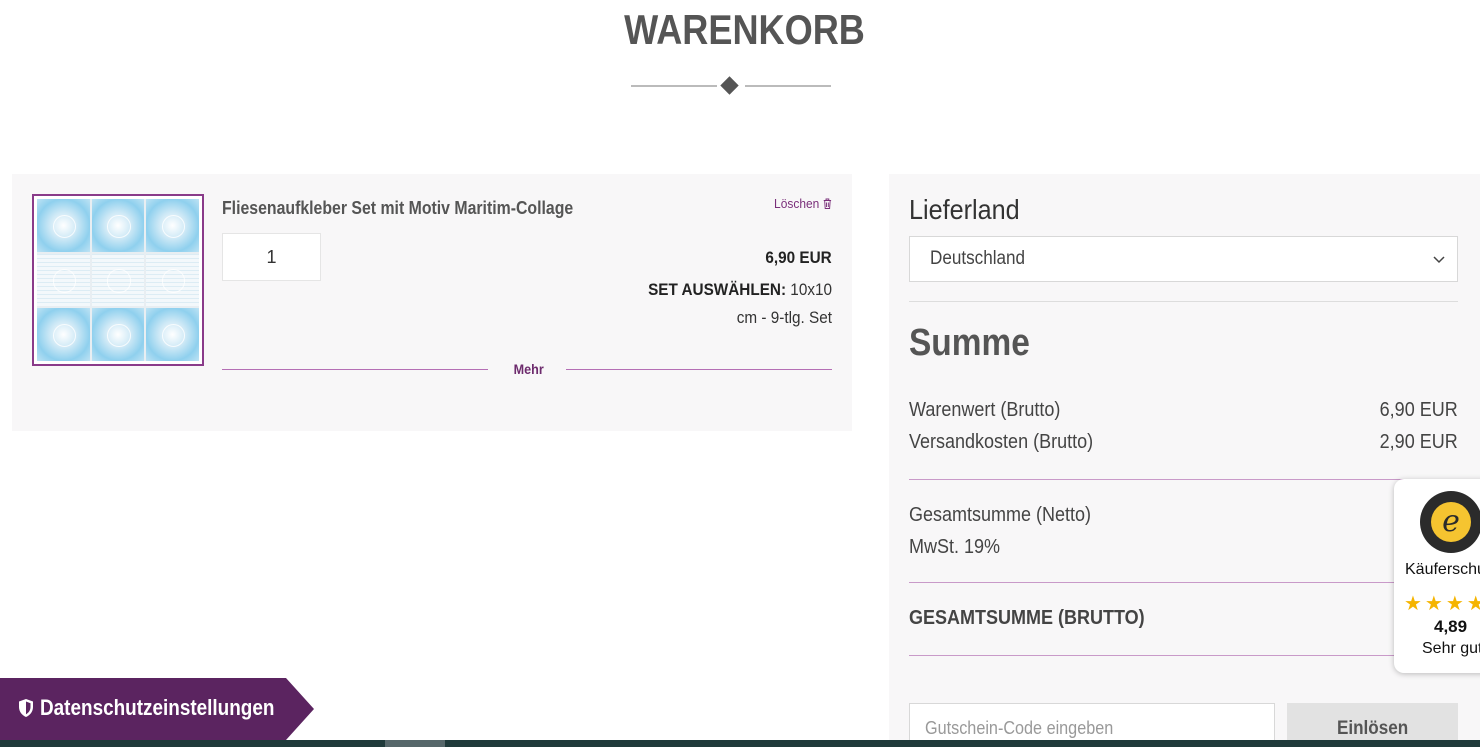 This screenshot has height=747, width=1480. What do you see at coordinates (969, 343) in the screenshot?
I see `summary-heading: Summe` at bounding box center [969, 343].